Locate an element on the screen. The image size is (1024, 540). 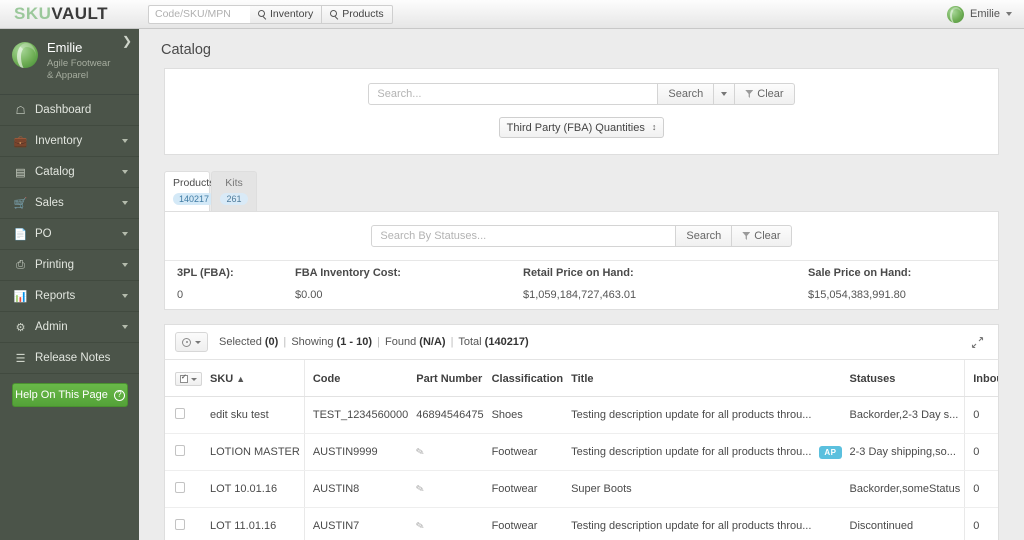
sidebar-item-sales: 🛒 Sales is located at coordinates (69, 203).